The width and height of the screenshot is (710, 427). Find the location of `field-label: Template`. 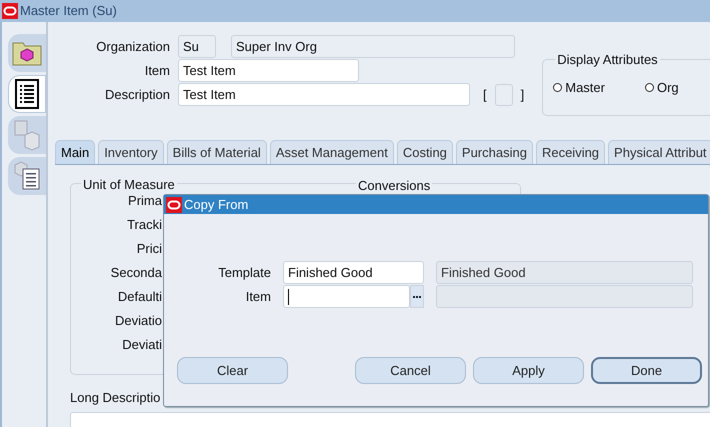

field-label: Template is located at coordinates (244, 273).